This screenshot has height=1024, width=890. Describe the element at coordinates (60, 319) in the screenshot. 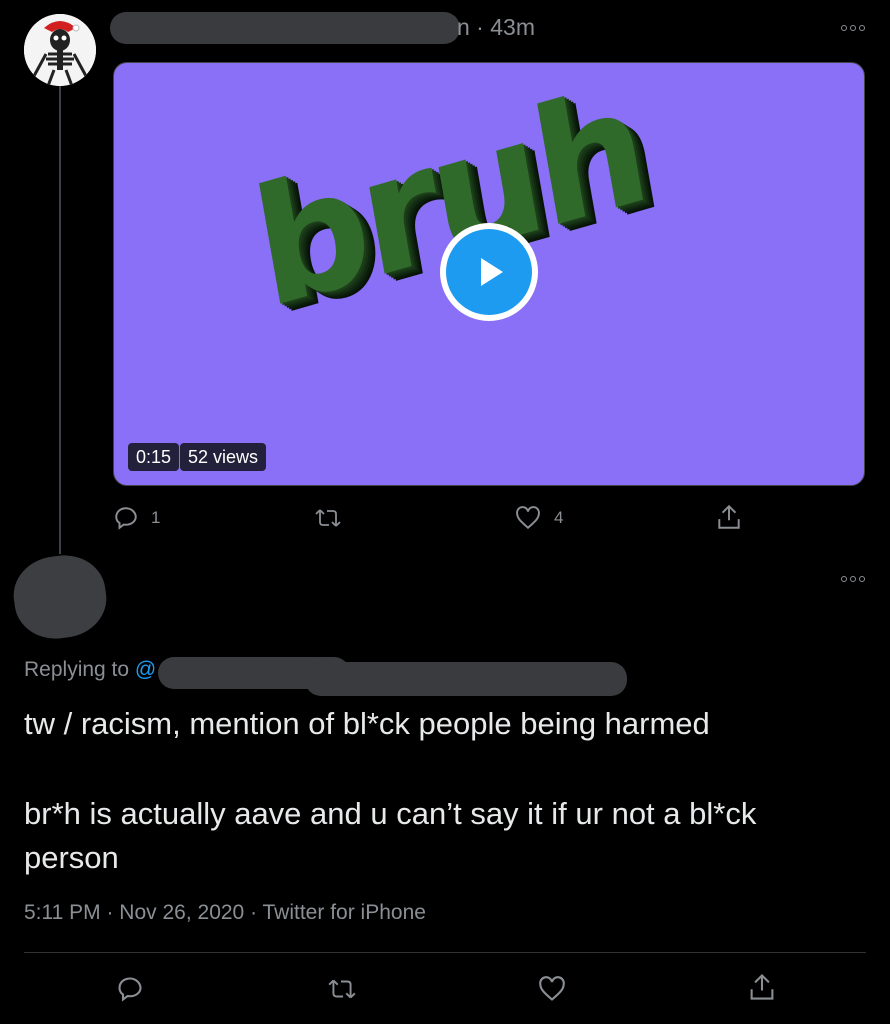

I see `thread-line` at that location.